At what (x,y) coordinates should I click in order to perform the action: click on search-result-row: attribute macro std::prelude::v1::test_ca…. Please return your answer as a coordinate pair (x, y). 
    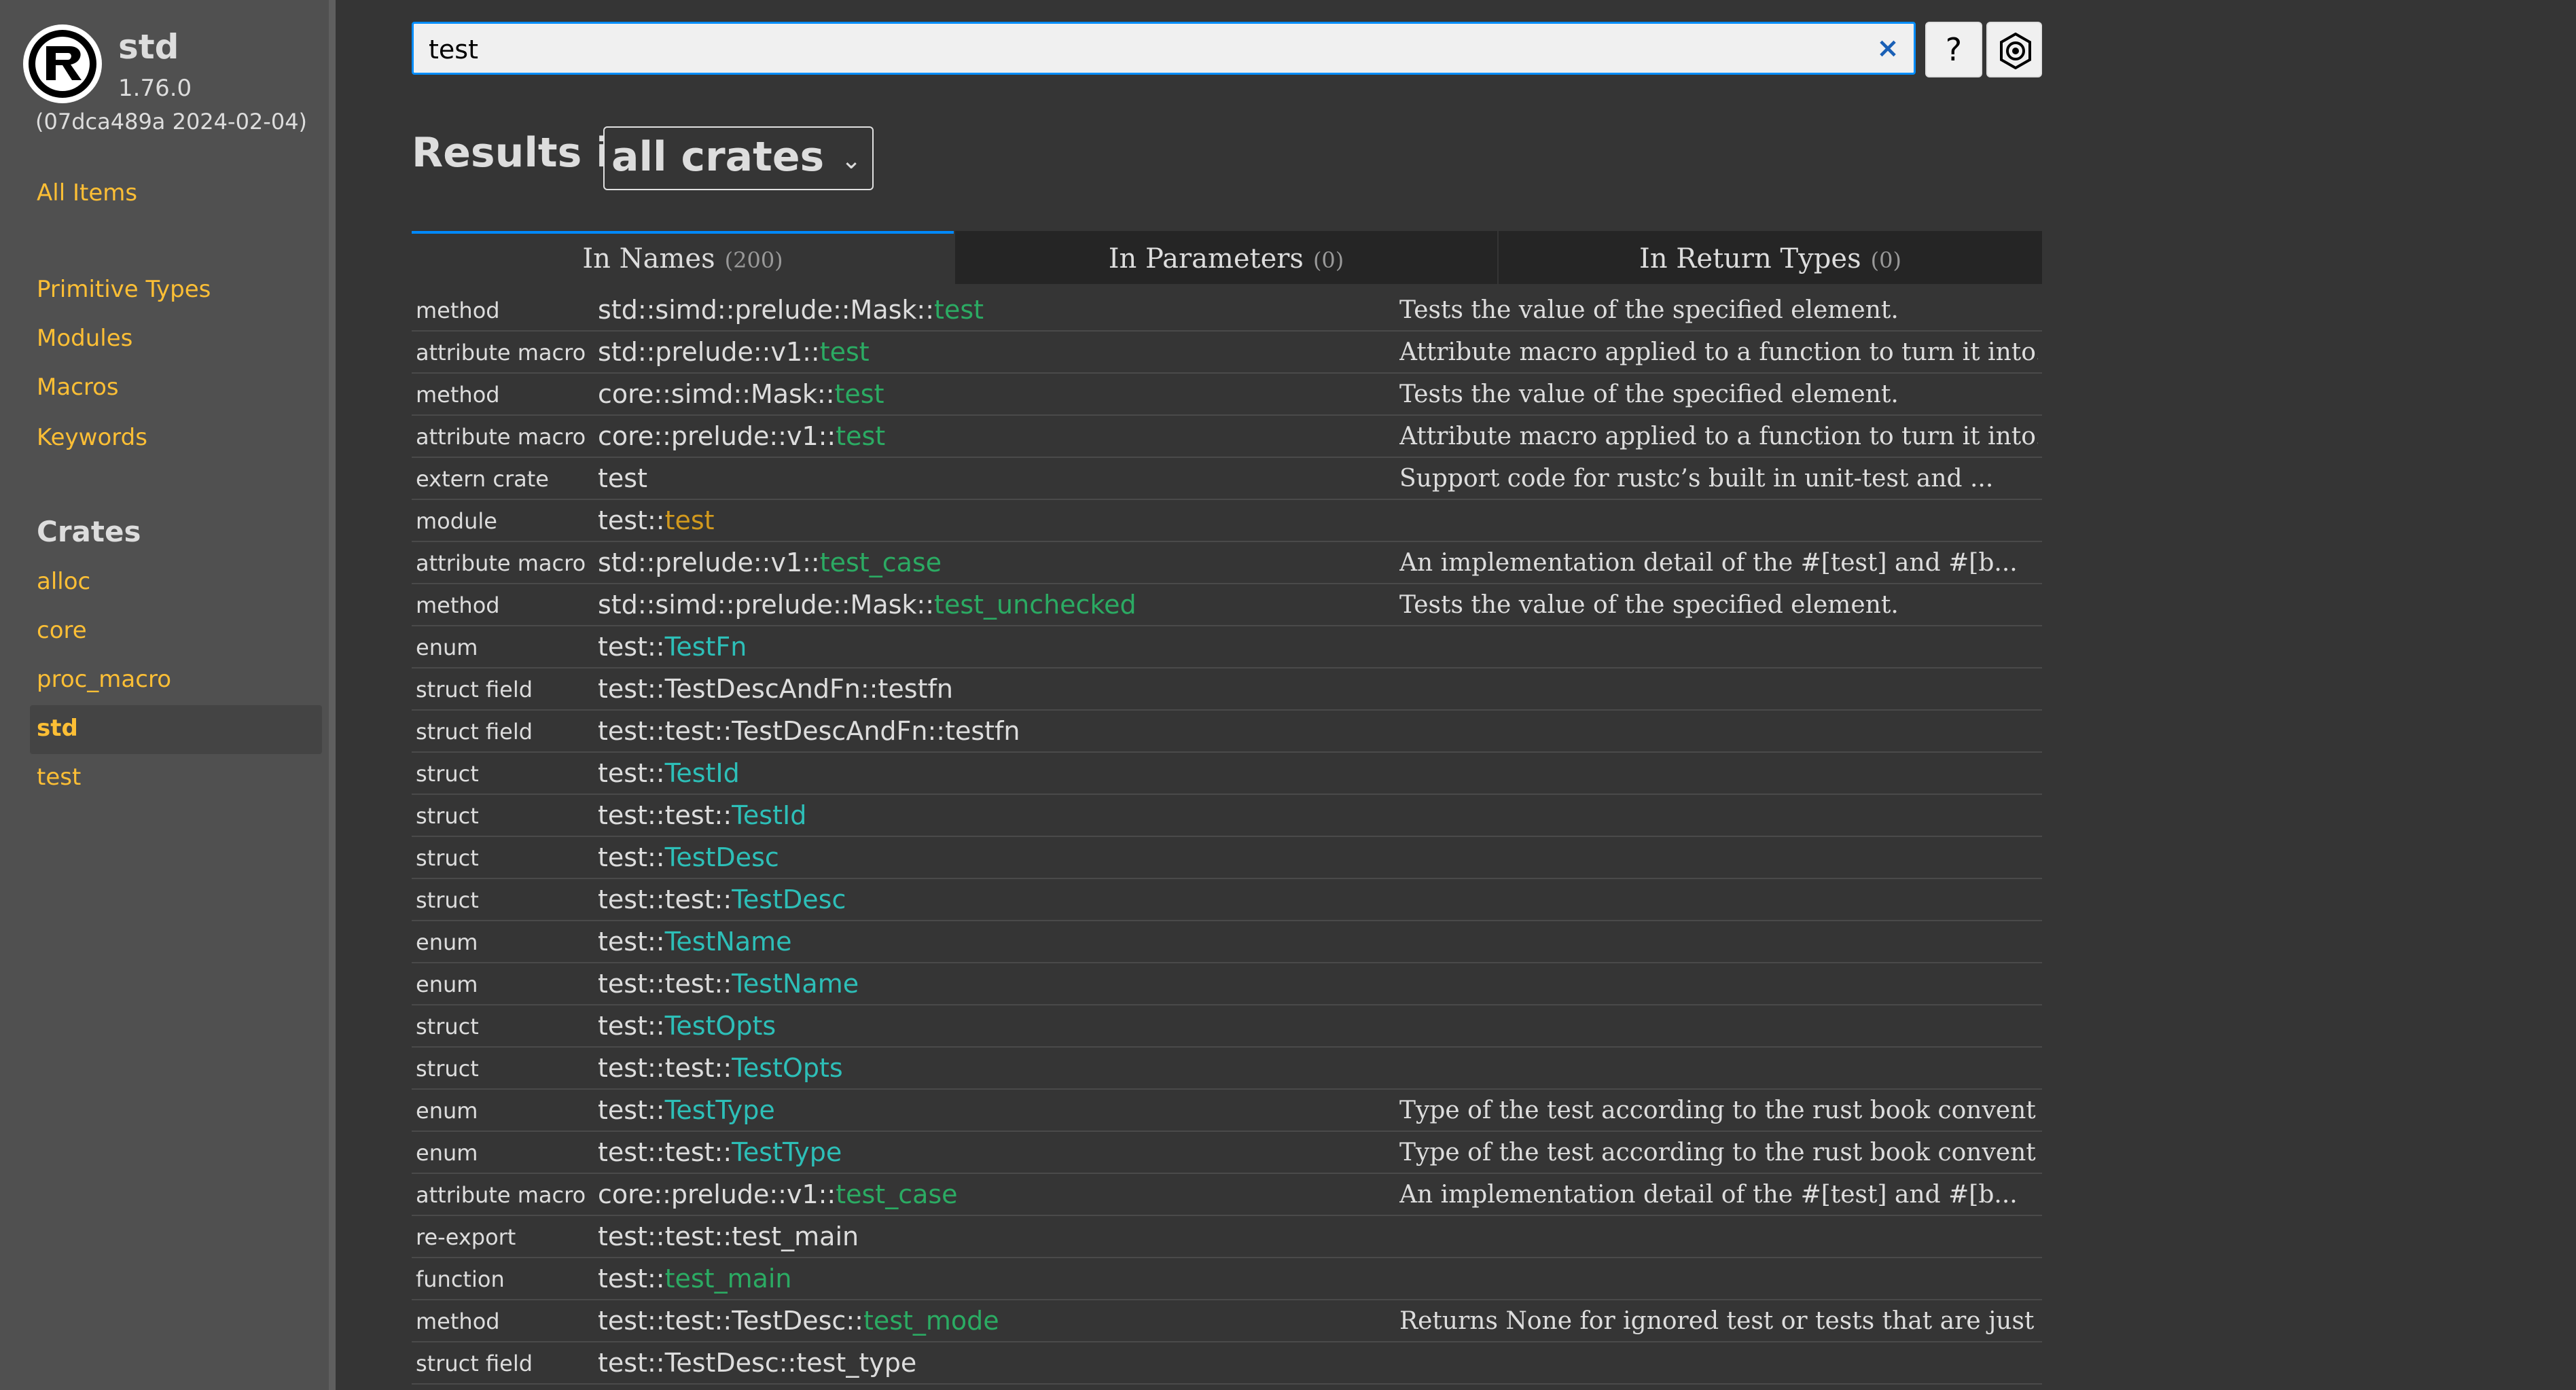
    Looking at the image, I should click on (1227, 563).